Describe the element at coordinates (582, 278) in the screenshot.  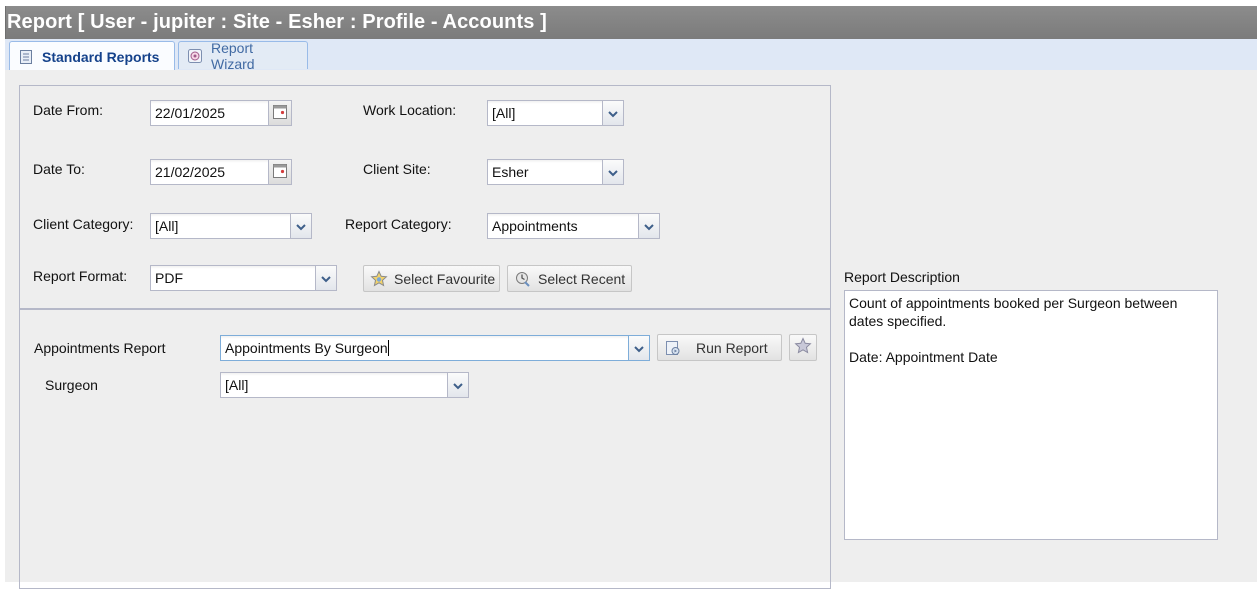
I see `select-recent-label: Select Recent` at that location.